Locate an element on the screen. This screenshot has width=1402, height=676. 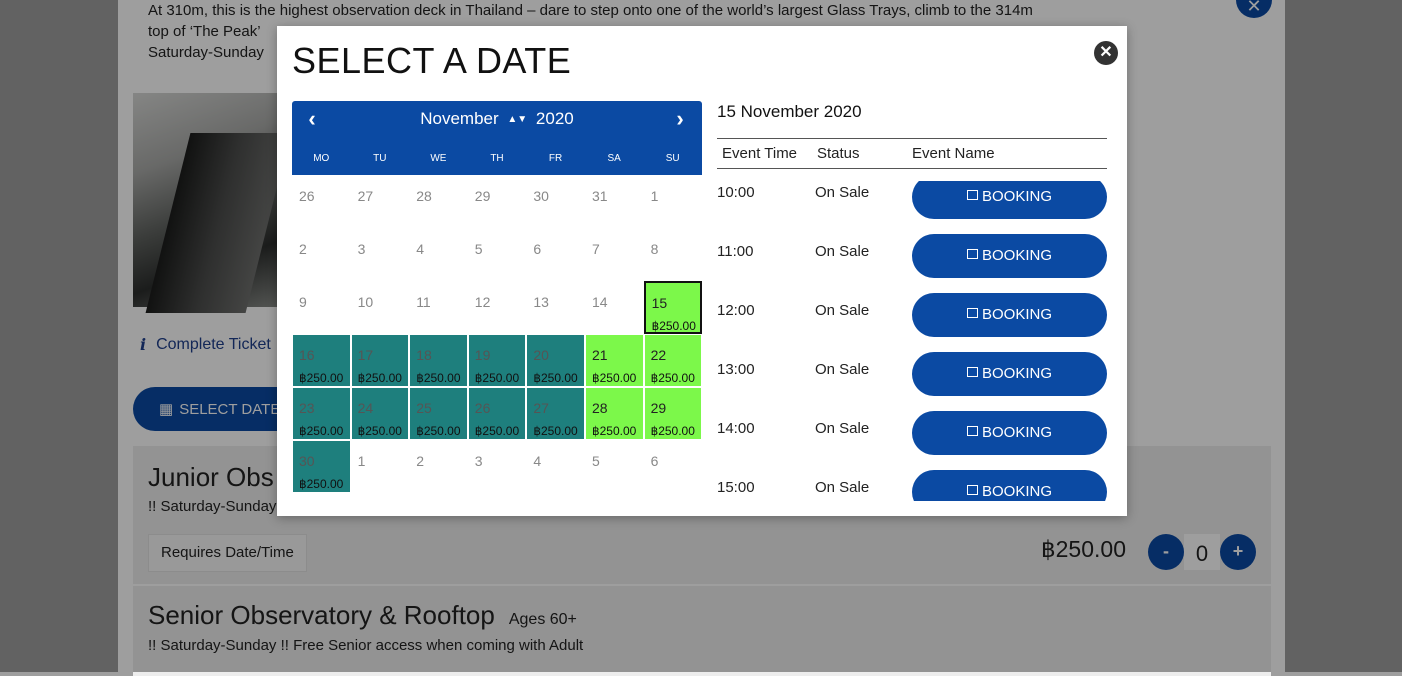
day-number: 2 is located at coordinates (420, 461).